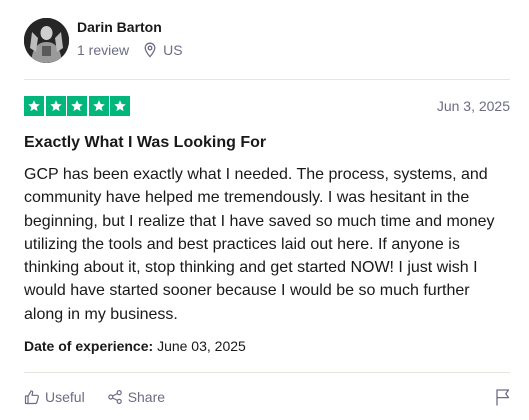  What do you see at coordinates (114, 396) in the screenshot?
I see `share-icon` at bounding box center [114, 396].